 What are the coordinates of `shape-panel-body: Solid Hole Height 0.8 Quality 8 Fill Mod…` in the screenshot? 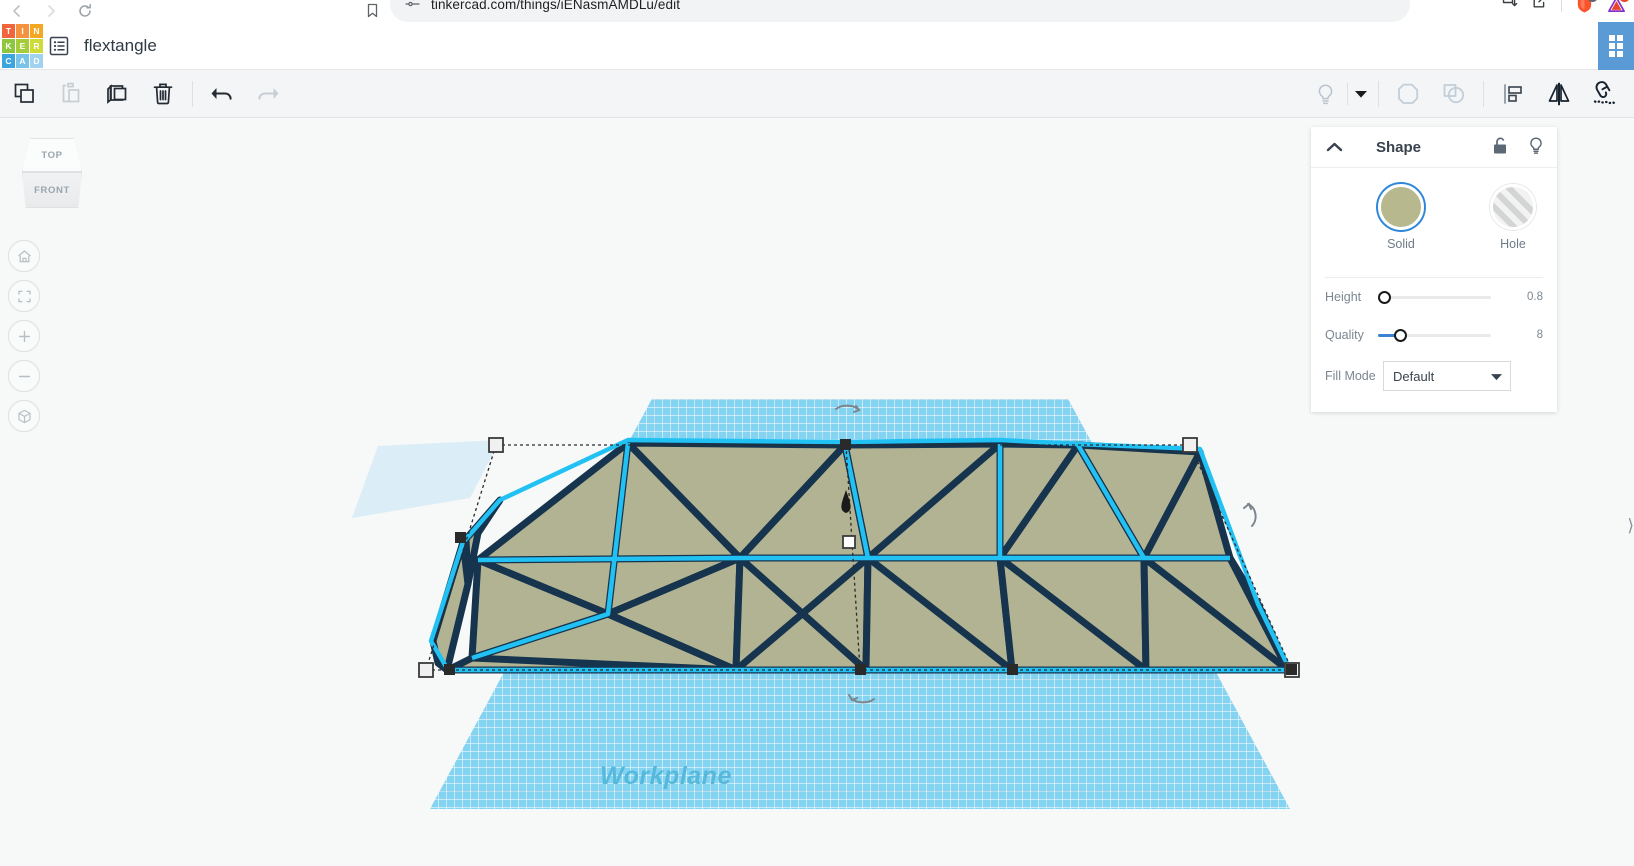 It's located at (1434, 290).